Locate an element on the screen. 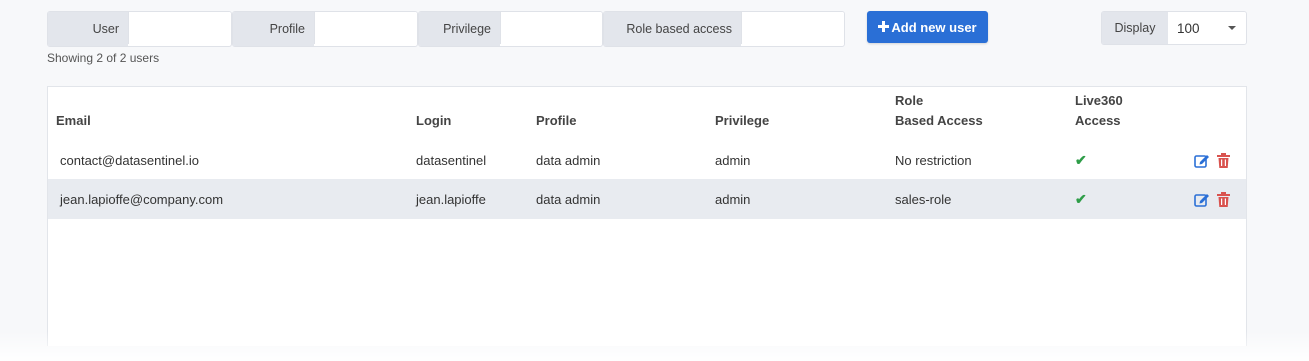 This screenshot has width=1309, height=361. header-role-line1: Role is located at coordinates (909, 100).